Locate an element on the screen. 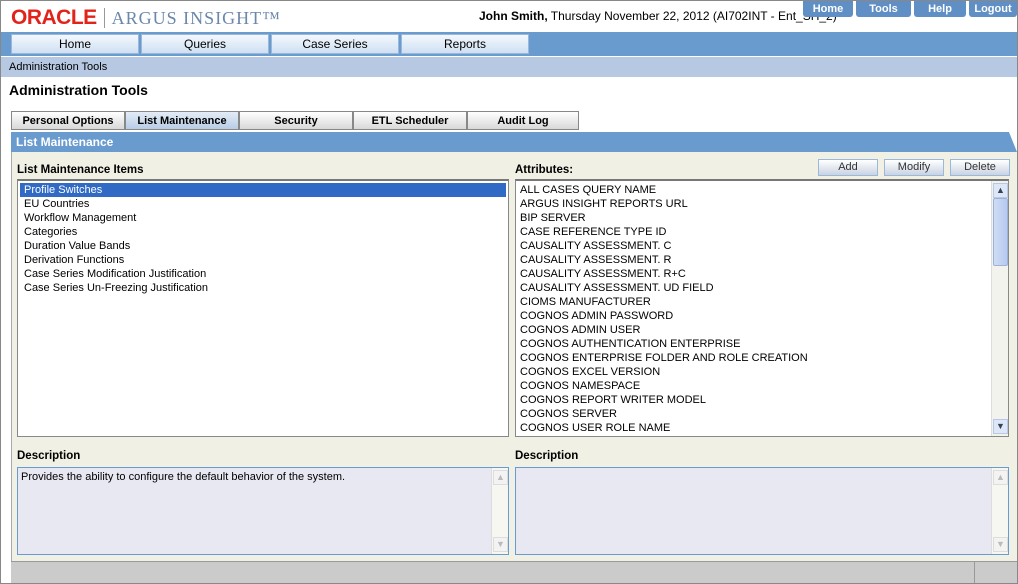  attribute-item: COGNOS REPORT WRITER MODEL is located at coordinates (762, 400).